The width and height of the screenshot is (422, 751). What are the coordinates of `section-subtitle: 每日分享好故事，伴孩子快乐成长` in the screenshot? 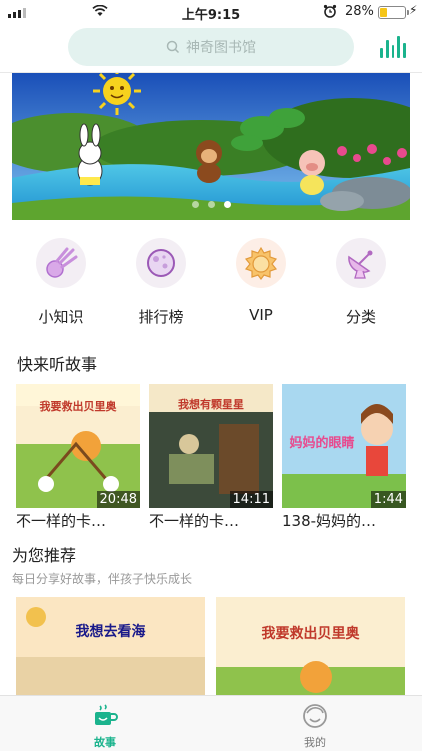 It's located at (102, 579).